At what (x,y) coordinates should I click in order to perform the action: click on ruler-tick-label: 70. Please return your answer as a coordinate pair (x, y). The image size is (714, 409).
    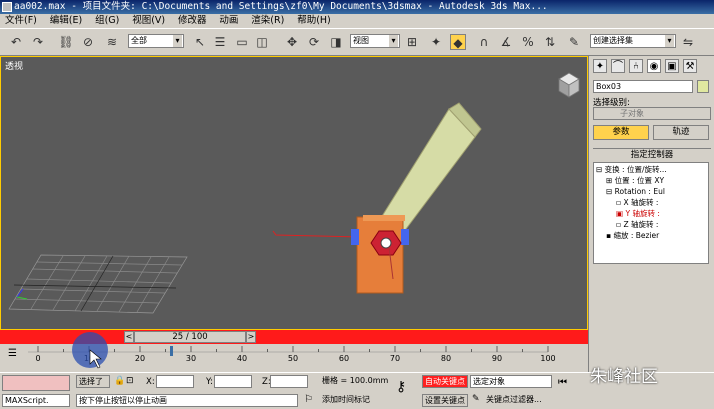
    Looking at the image, I should click on (395, 358).